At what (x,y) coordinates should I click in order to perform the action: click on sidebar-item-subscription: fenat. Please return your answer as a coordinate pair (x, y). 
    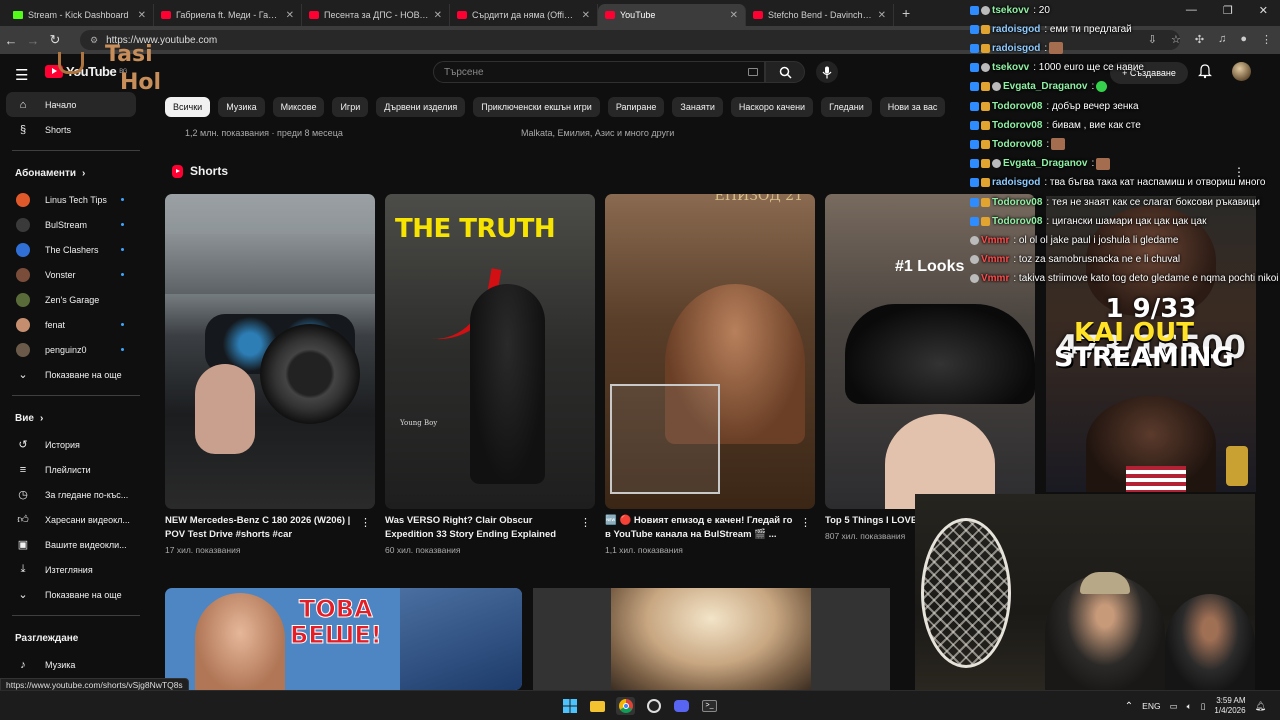
    Looking at the image, I should click on (75, 324).